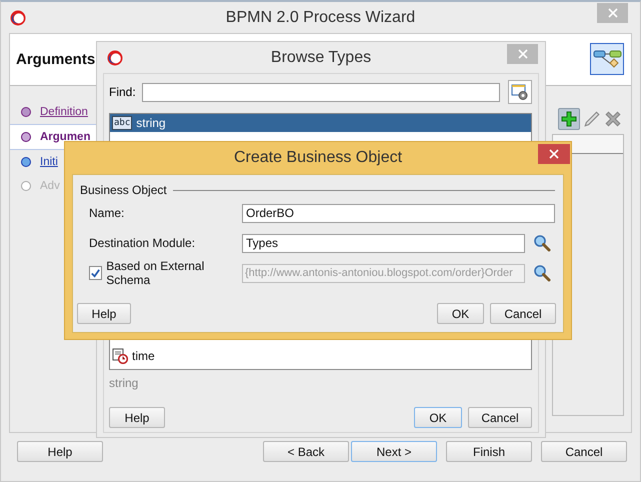  I want to click on dialog-title: Create Business Object, so click(318, 158).